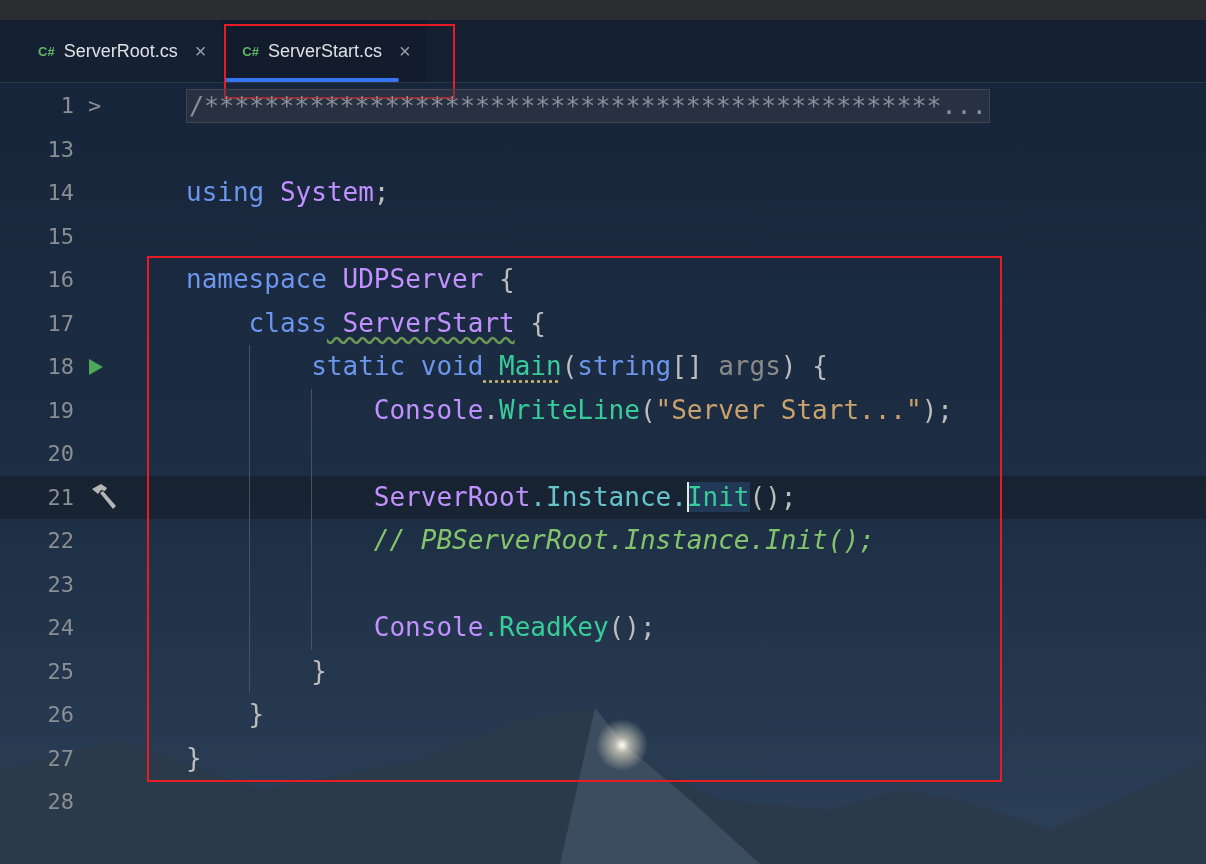 The image size is (1206, 864). Describe the element at coordinates (60, 193) in the screenshot. I see `line-number: 14` at that location.